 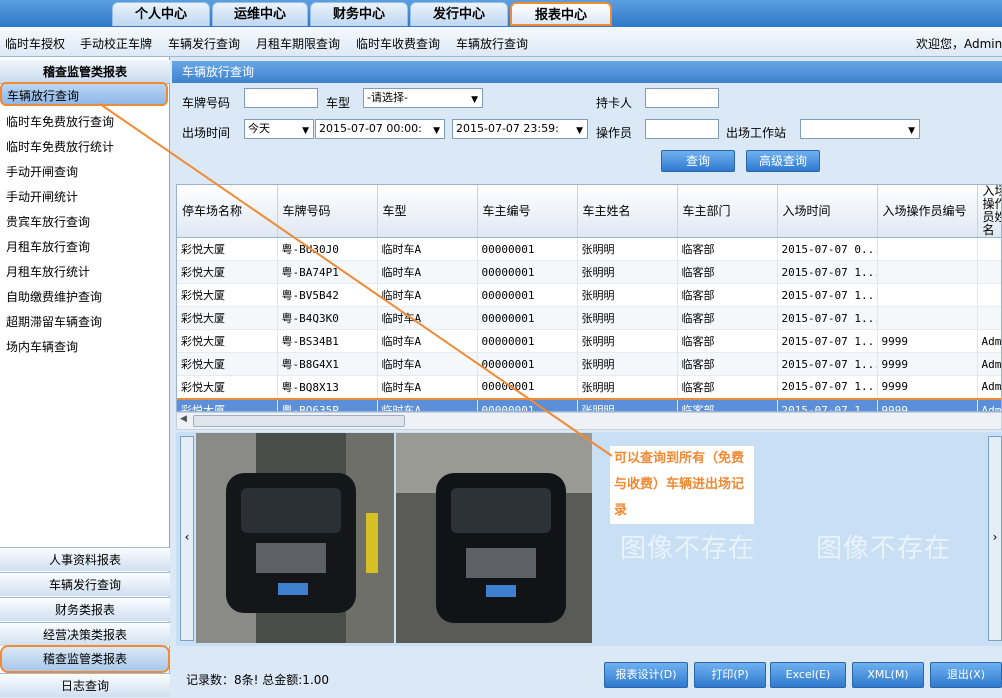 I want to click on table-cell: 粤-BV5B42, so click(x=327, y=295).